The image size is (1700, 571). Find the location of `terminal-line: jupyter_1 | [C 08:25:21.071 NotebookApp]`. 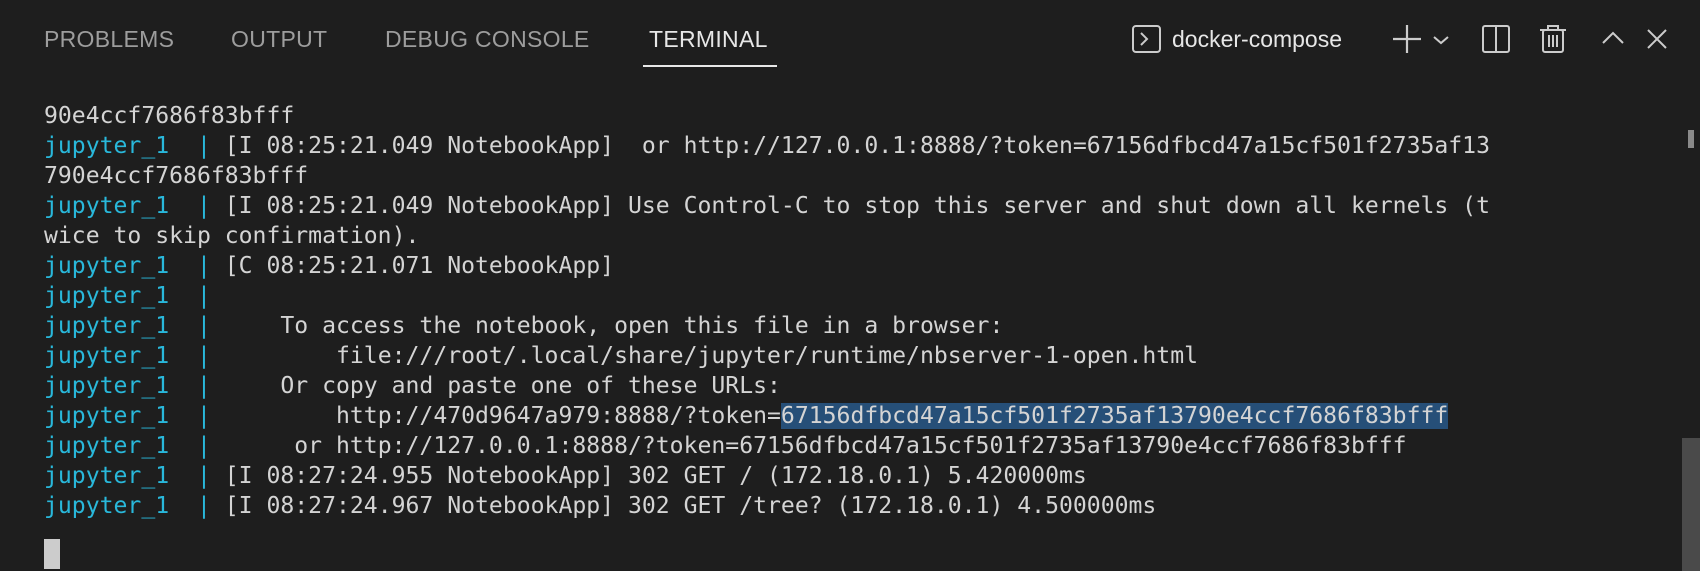

terminal-line: jupyter_1 | [C 08:25:21.071 NotebookApp] is located at coordinates (329, 266).